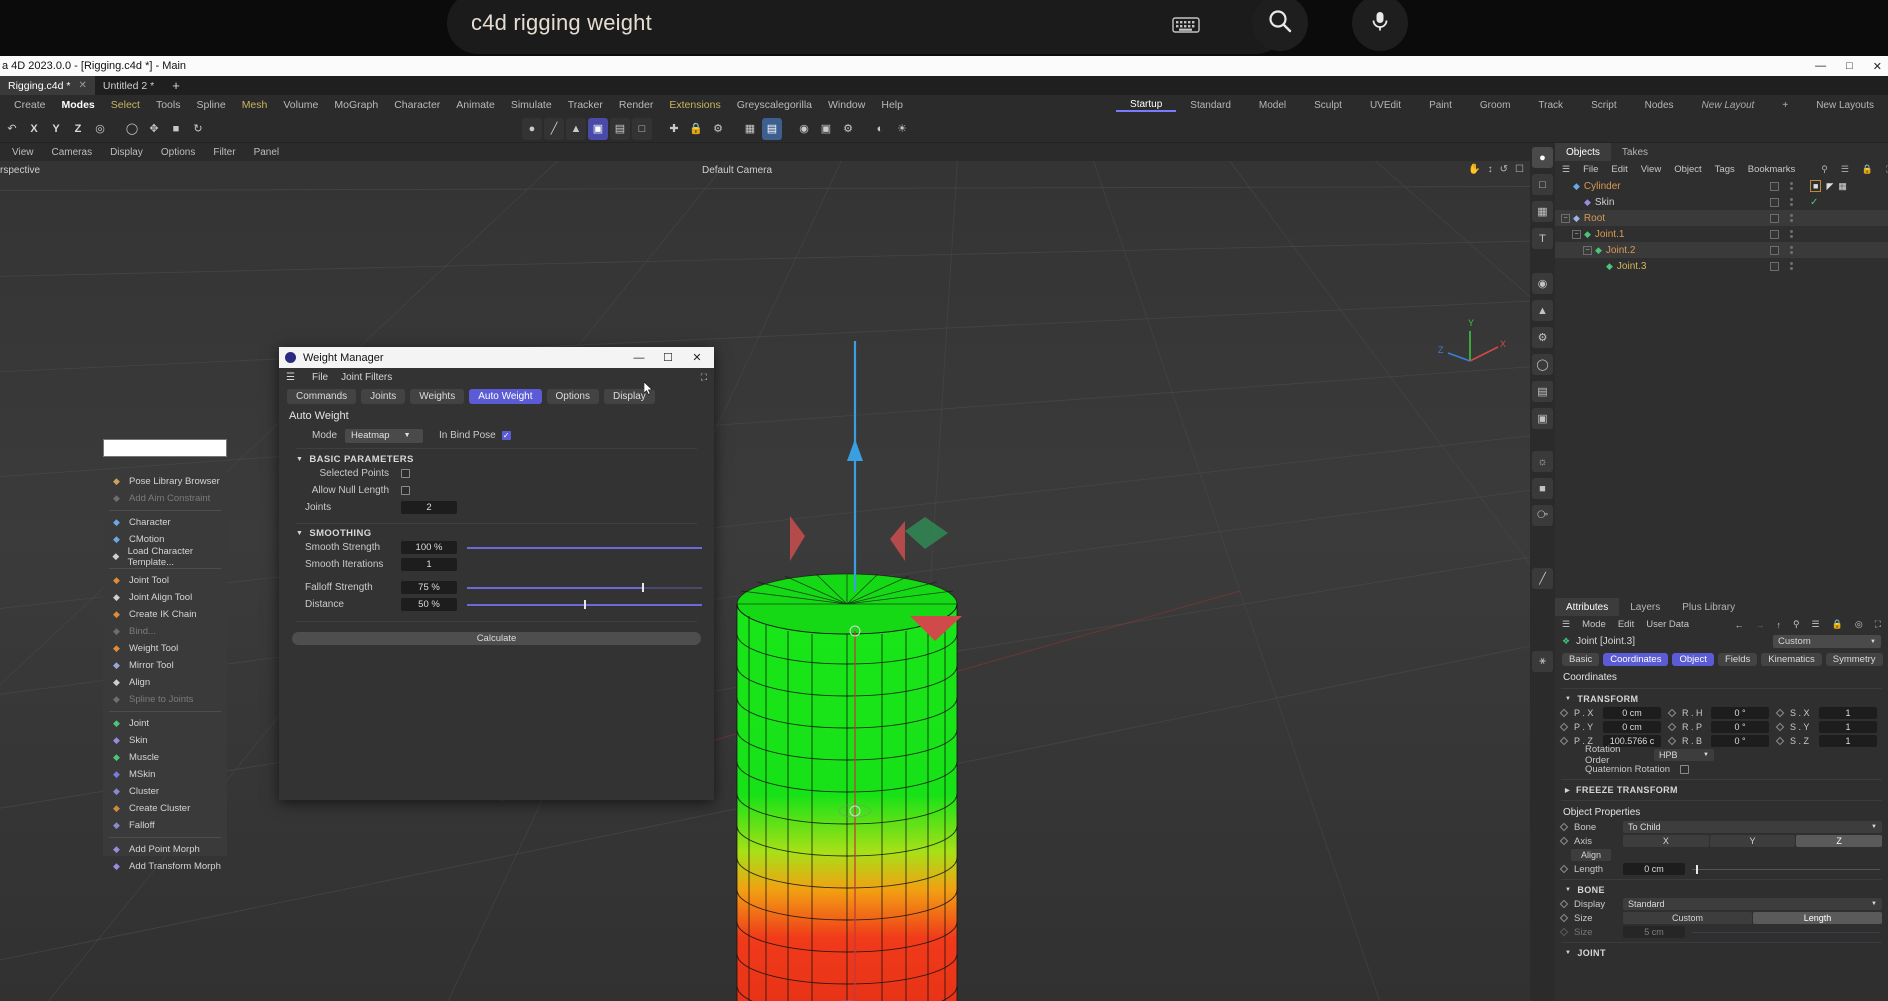 The width and height of the screenshot is (1888, 1001). I want to click on context-menu-item-skin: ◆ Skin, so click(165, 740).